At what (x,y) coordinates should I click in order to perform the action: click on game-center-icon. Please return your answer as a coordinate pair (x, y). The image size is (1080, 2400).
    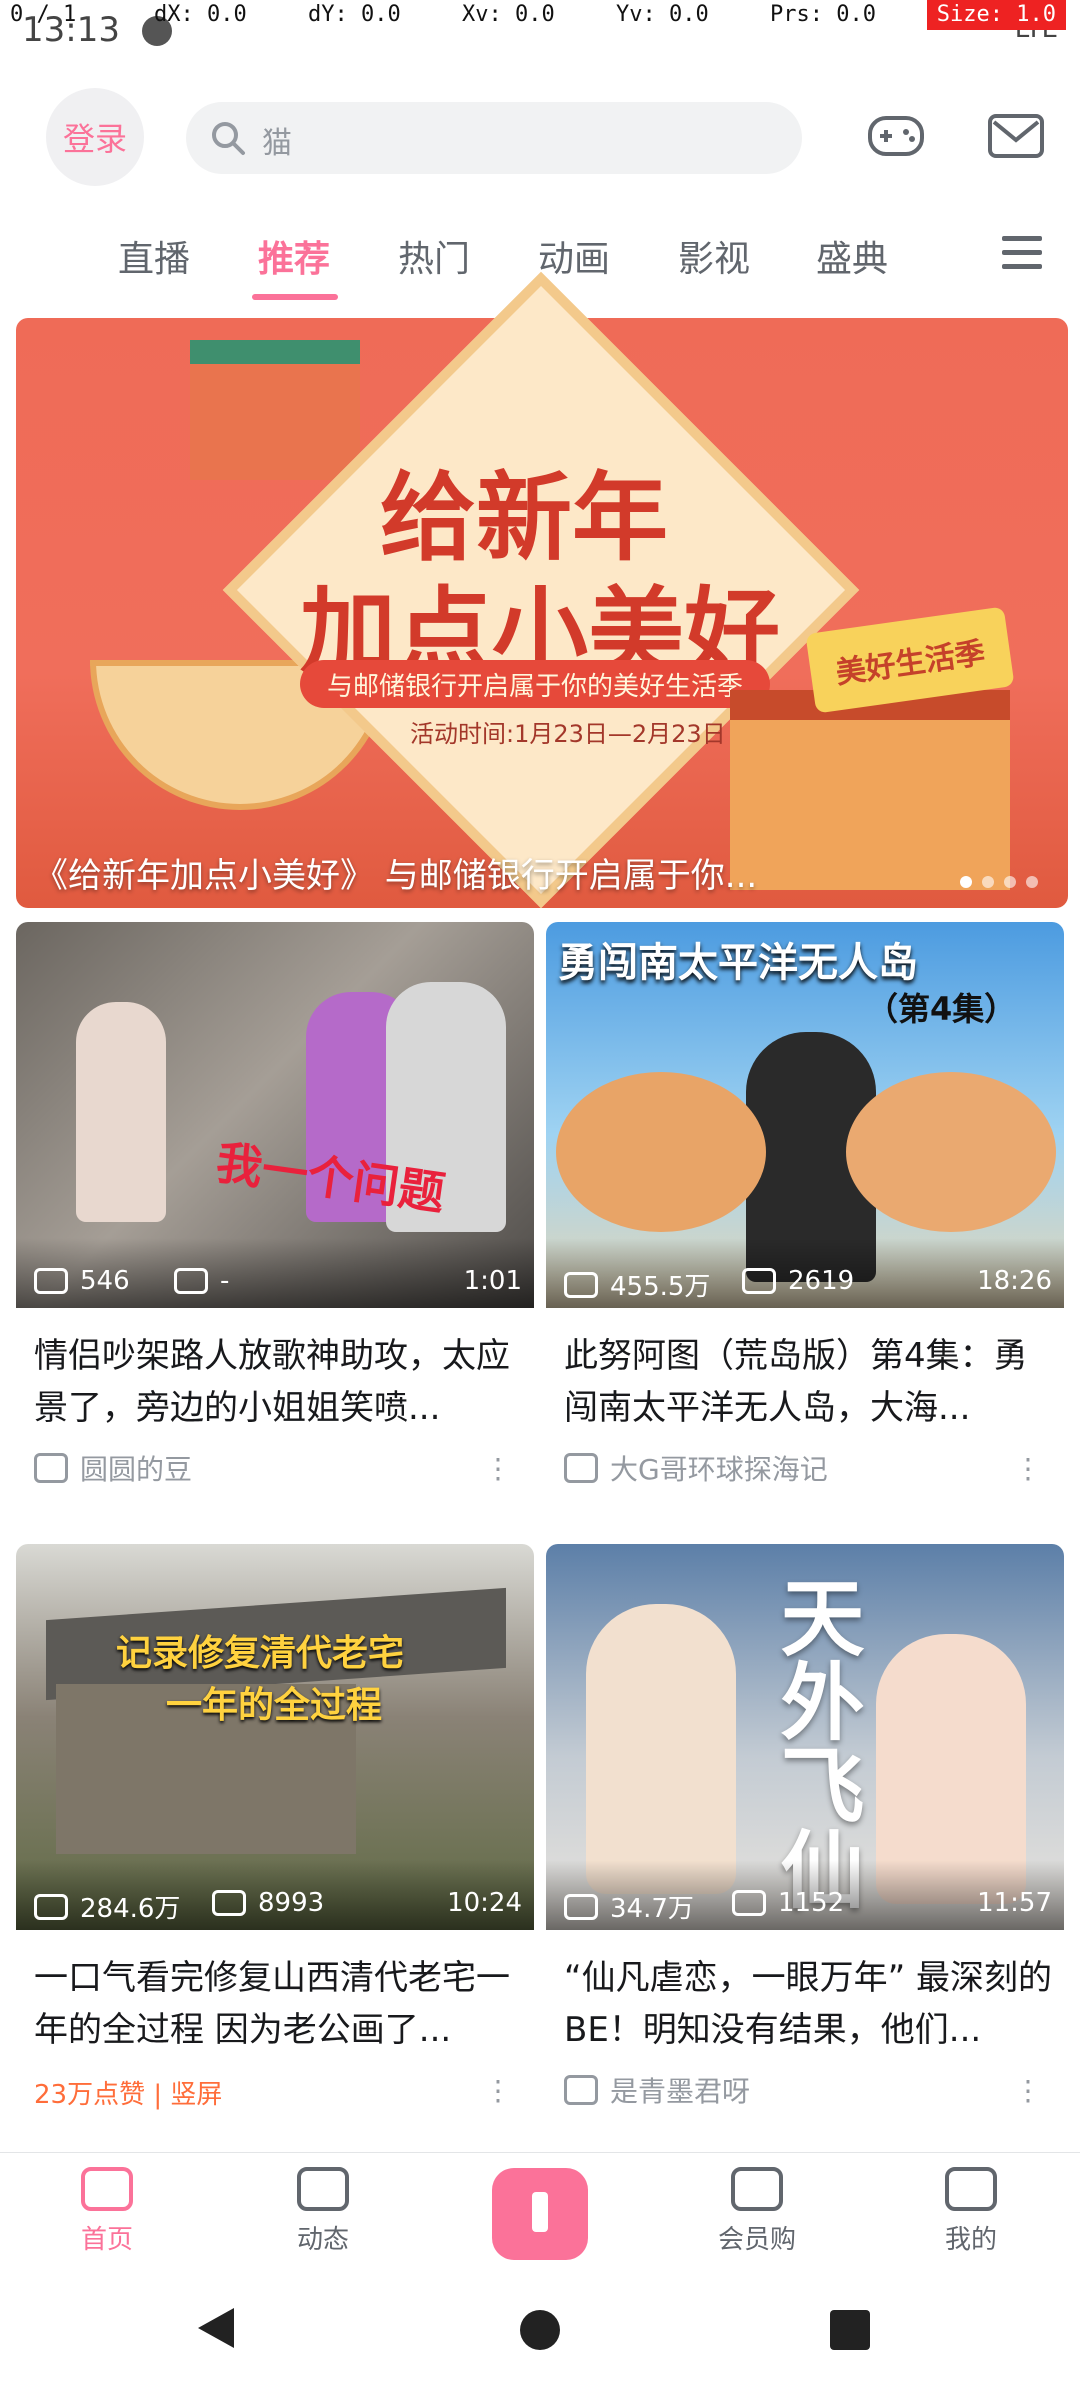
    Looking at the image, I should click on (896, 136).